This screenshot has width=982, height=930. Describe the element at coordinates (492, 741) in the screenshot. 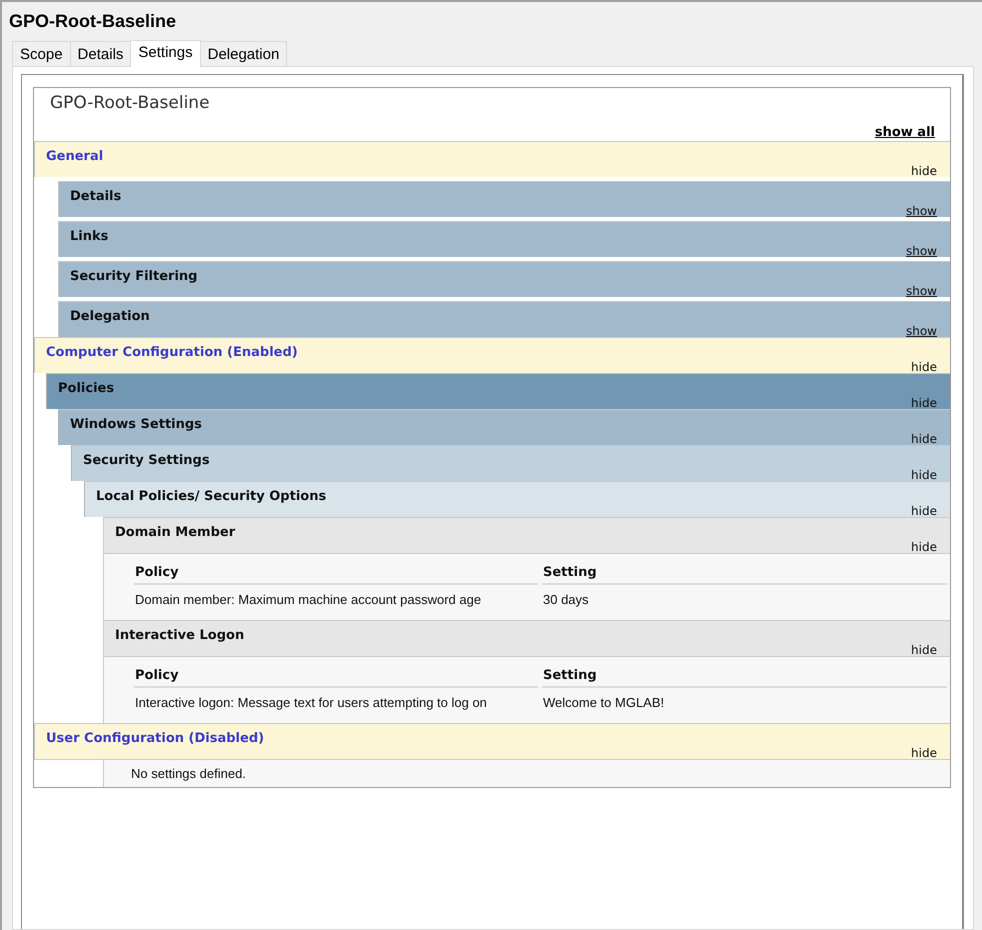

I see `section-header: User Configuration (Disabled) hide` at that location.